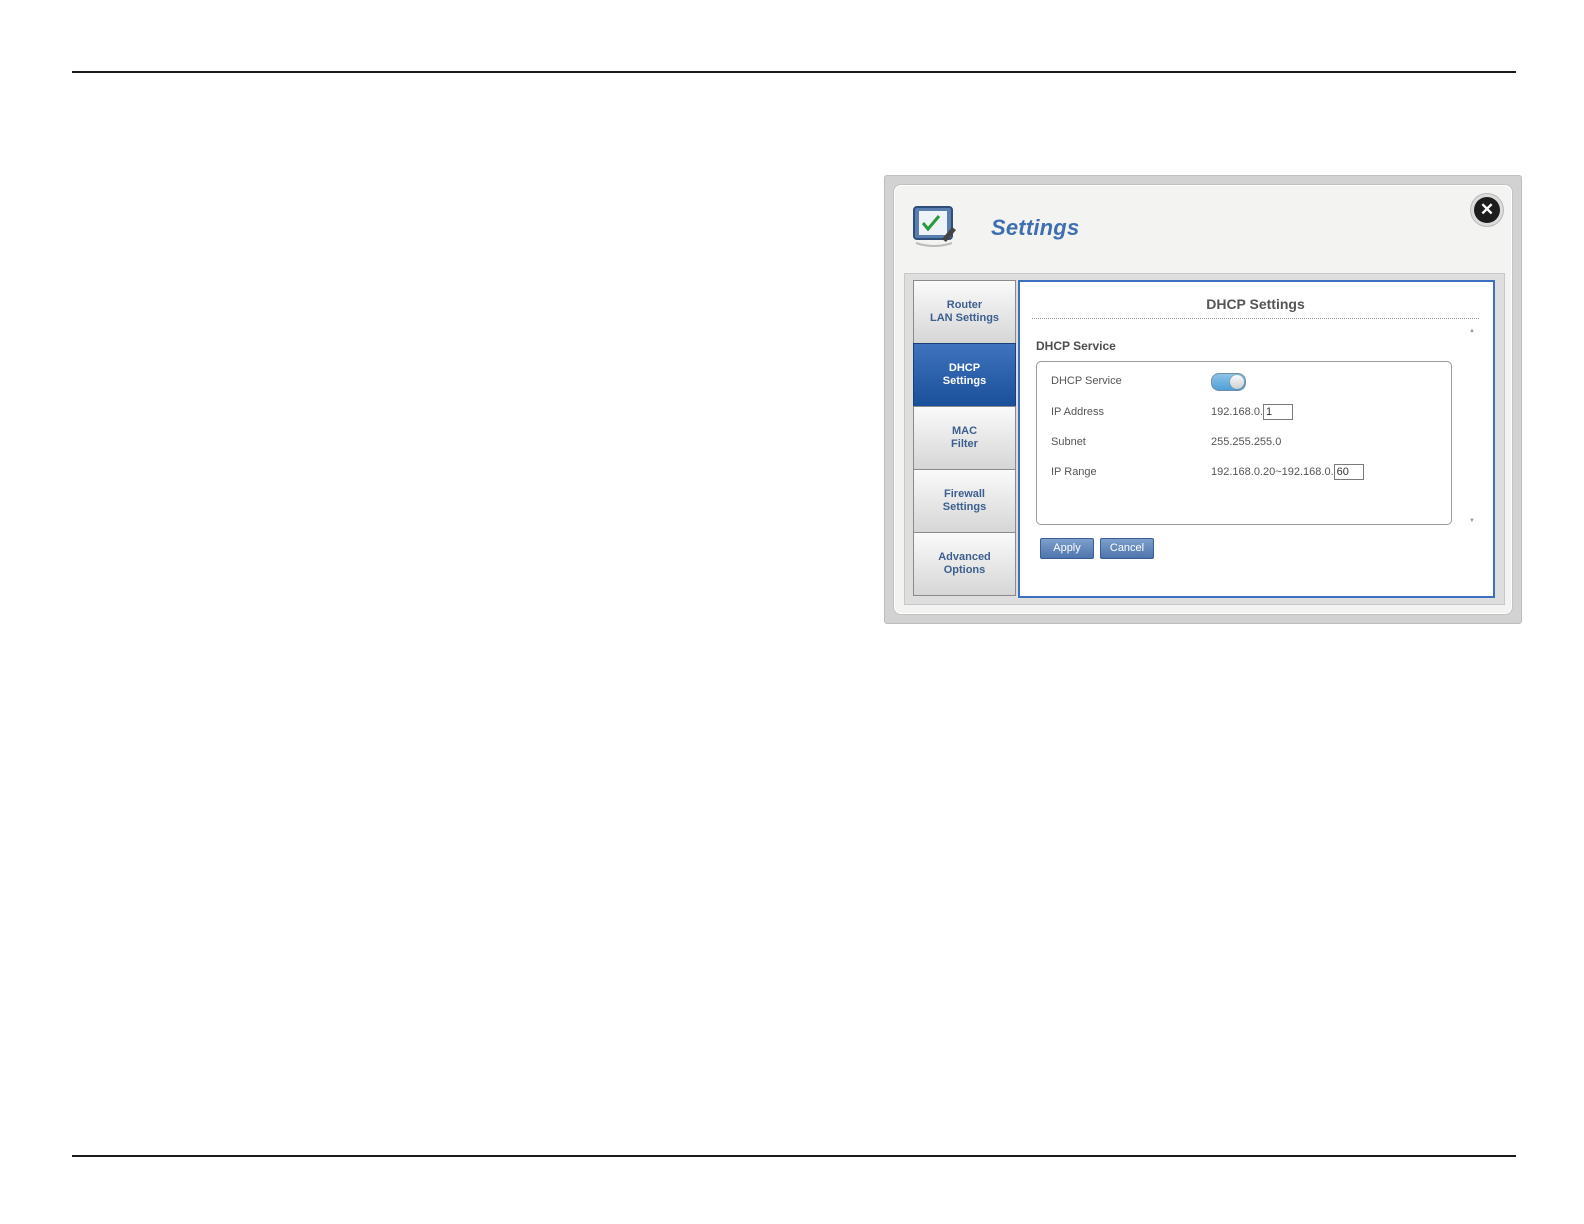  I want to click on dhcp-service-row: DHCP Service, so click(1148, 381).